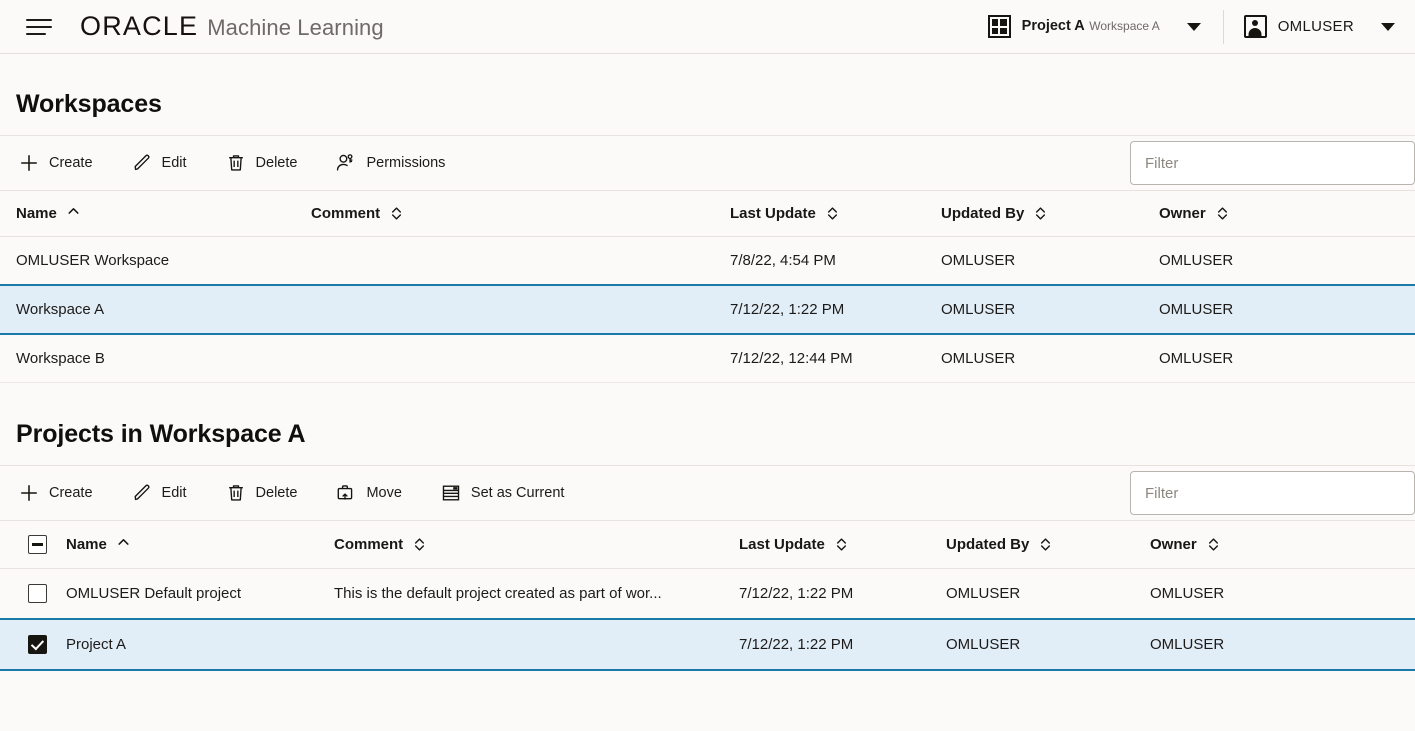  I want to click on workspaces-edit-label: Edit, so click(174, 163).